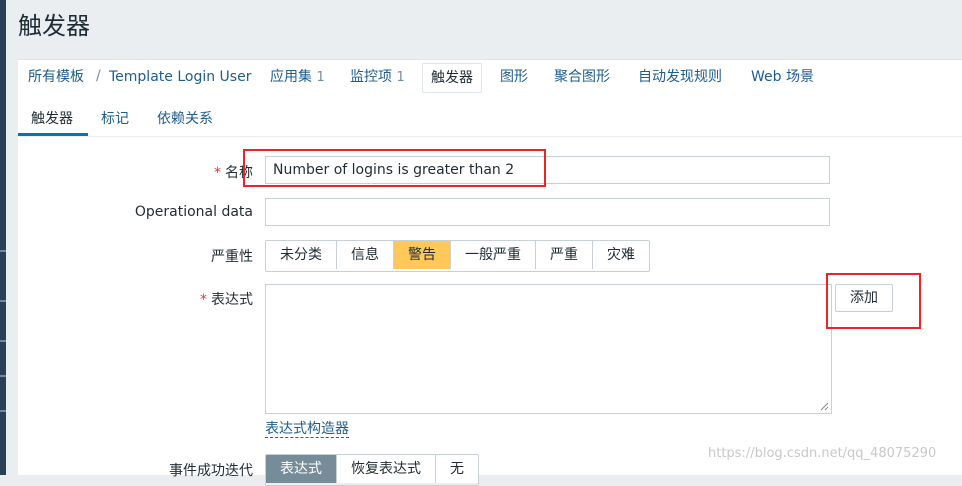 The height and width of the screenshot is (486, 962). What do you see at coordinates (514, 77) in the screenshot?
I see `nav-graphs: 图形` at bounding box center [514, 77].